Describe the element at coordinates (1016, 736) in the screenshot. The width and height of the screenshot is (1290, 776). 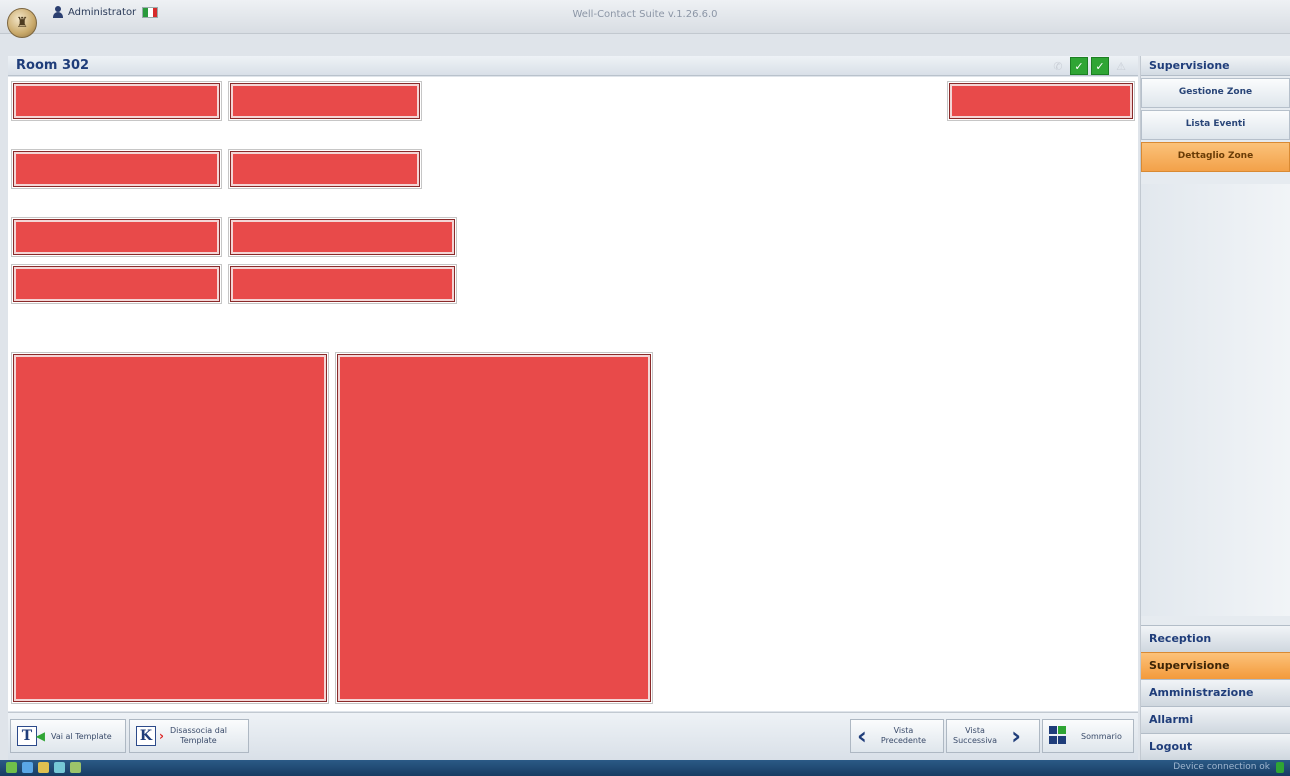
I see `chevron-right-icon: ›` at that location.